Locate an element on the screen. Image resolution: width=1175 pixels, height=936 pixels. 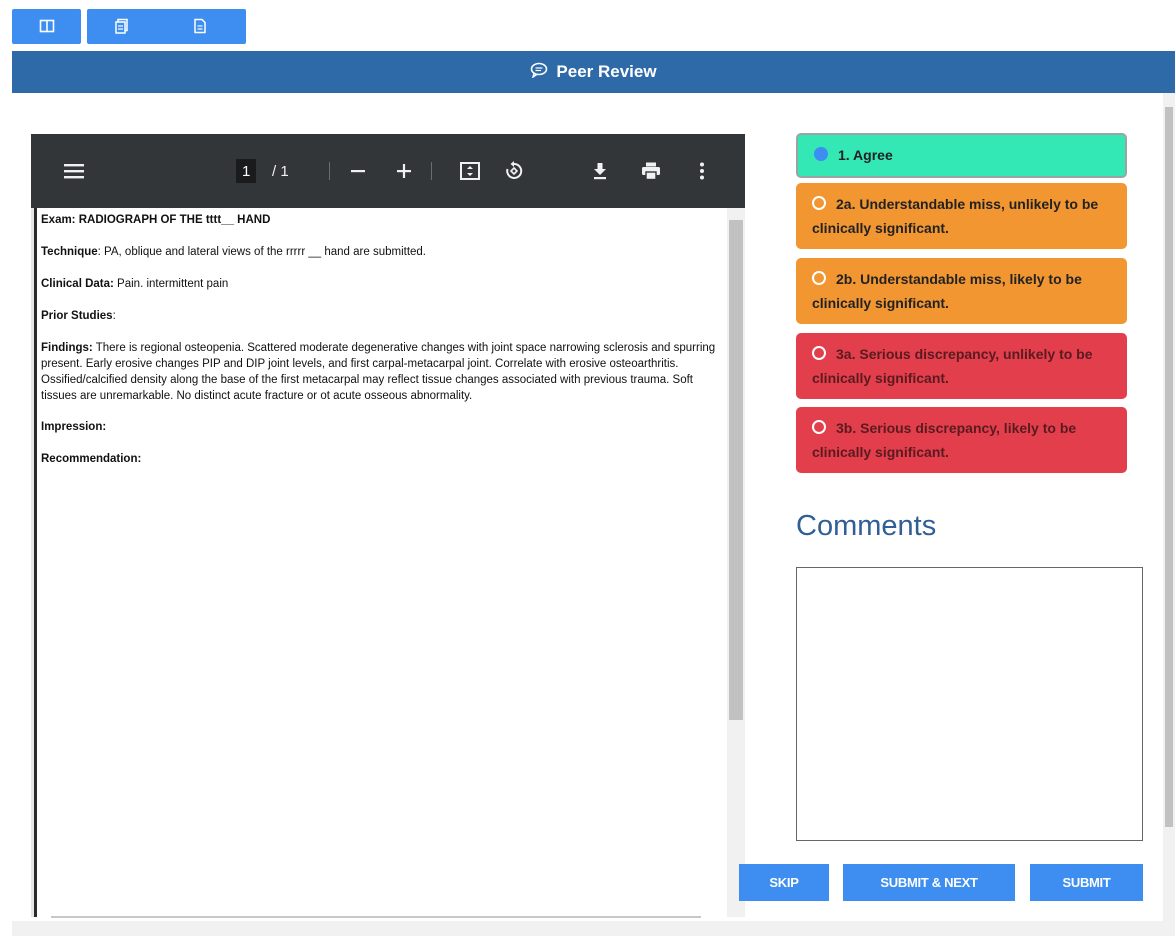
peer-review-header: Peer Review is located at coordinates (593, 72).